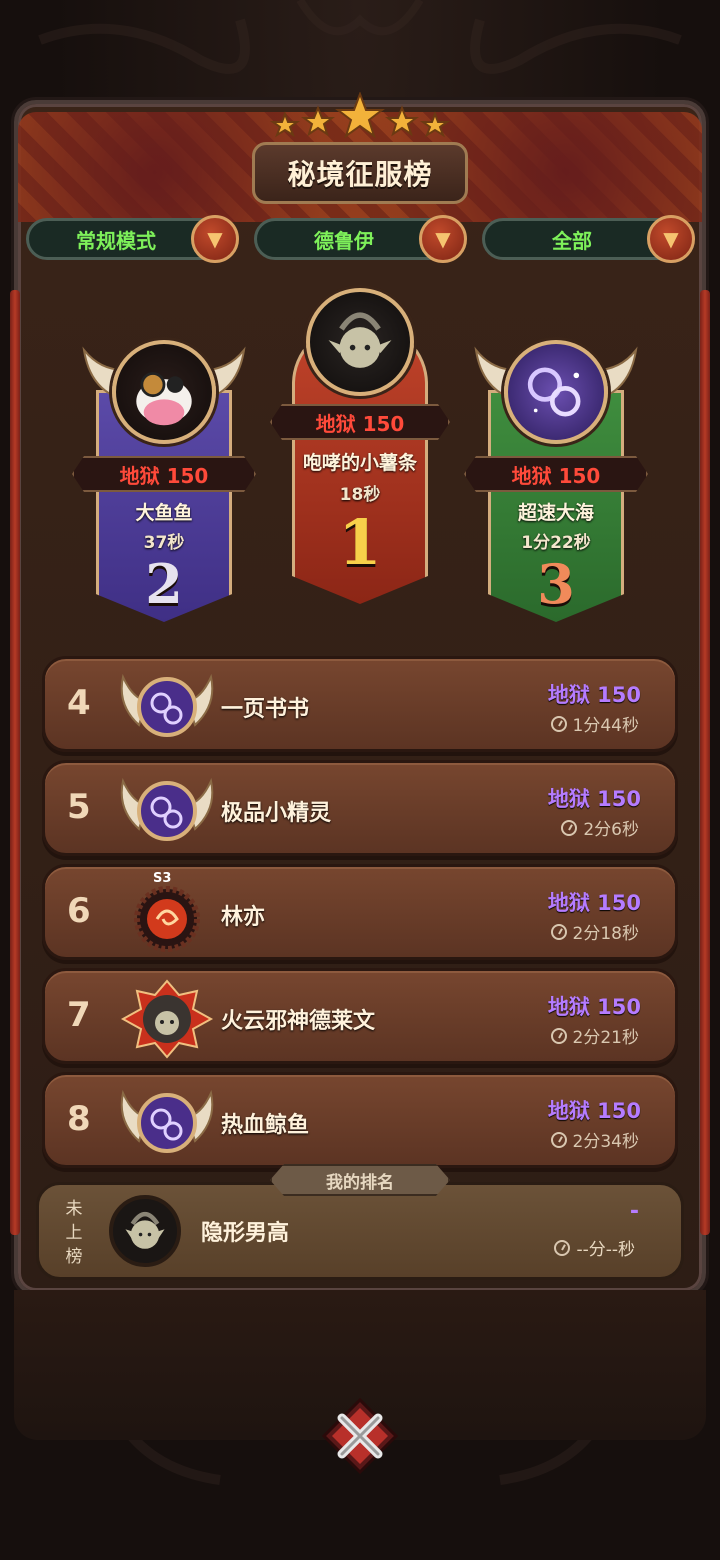 The height and width of the screenshot is (1560, 720). I want to click on rank-number: 3, so click(556, 584).